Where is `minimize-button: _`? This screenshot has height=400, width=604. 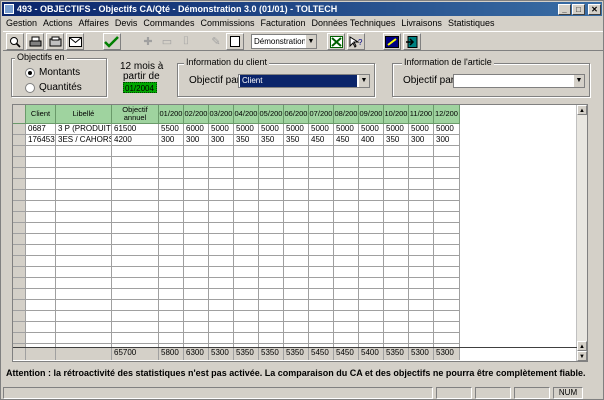 minimize-button: _ is located at coordinates (564, 9).